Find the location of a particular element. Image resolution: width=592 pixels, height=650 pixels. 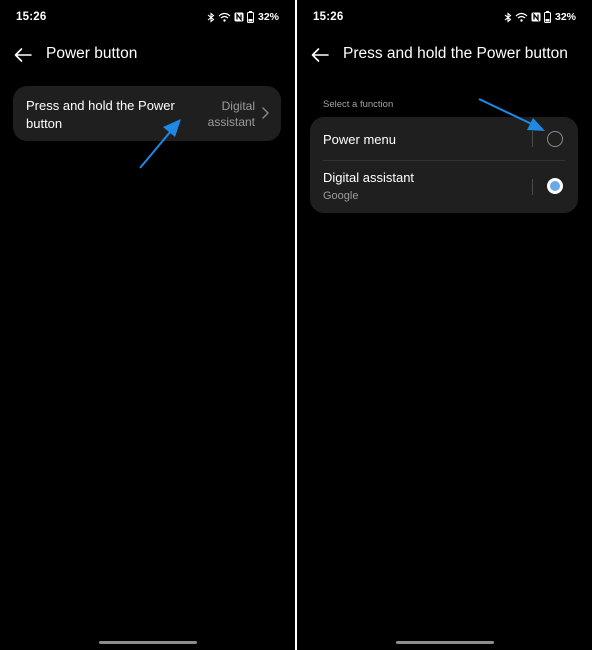

section-header: Select a function is located at coordinates (358, 104).